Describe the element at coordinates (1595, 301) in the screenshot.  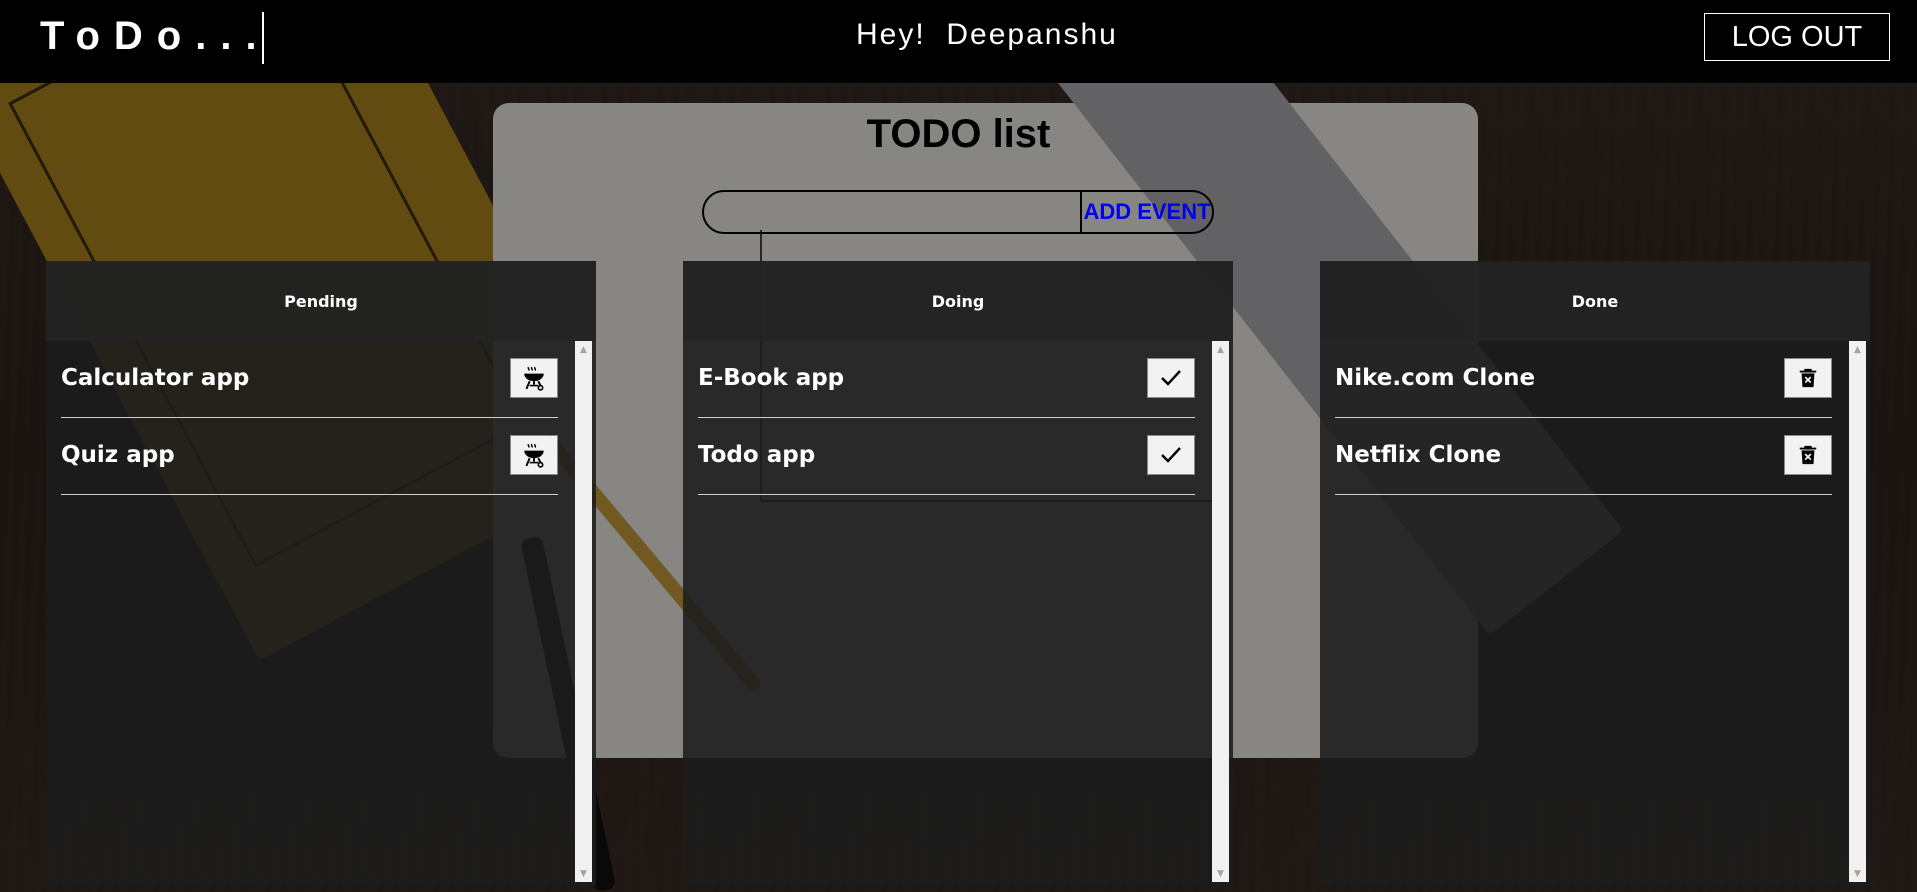
I see `column-title: Done` at that location.